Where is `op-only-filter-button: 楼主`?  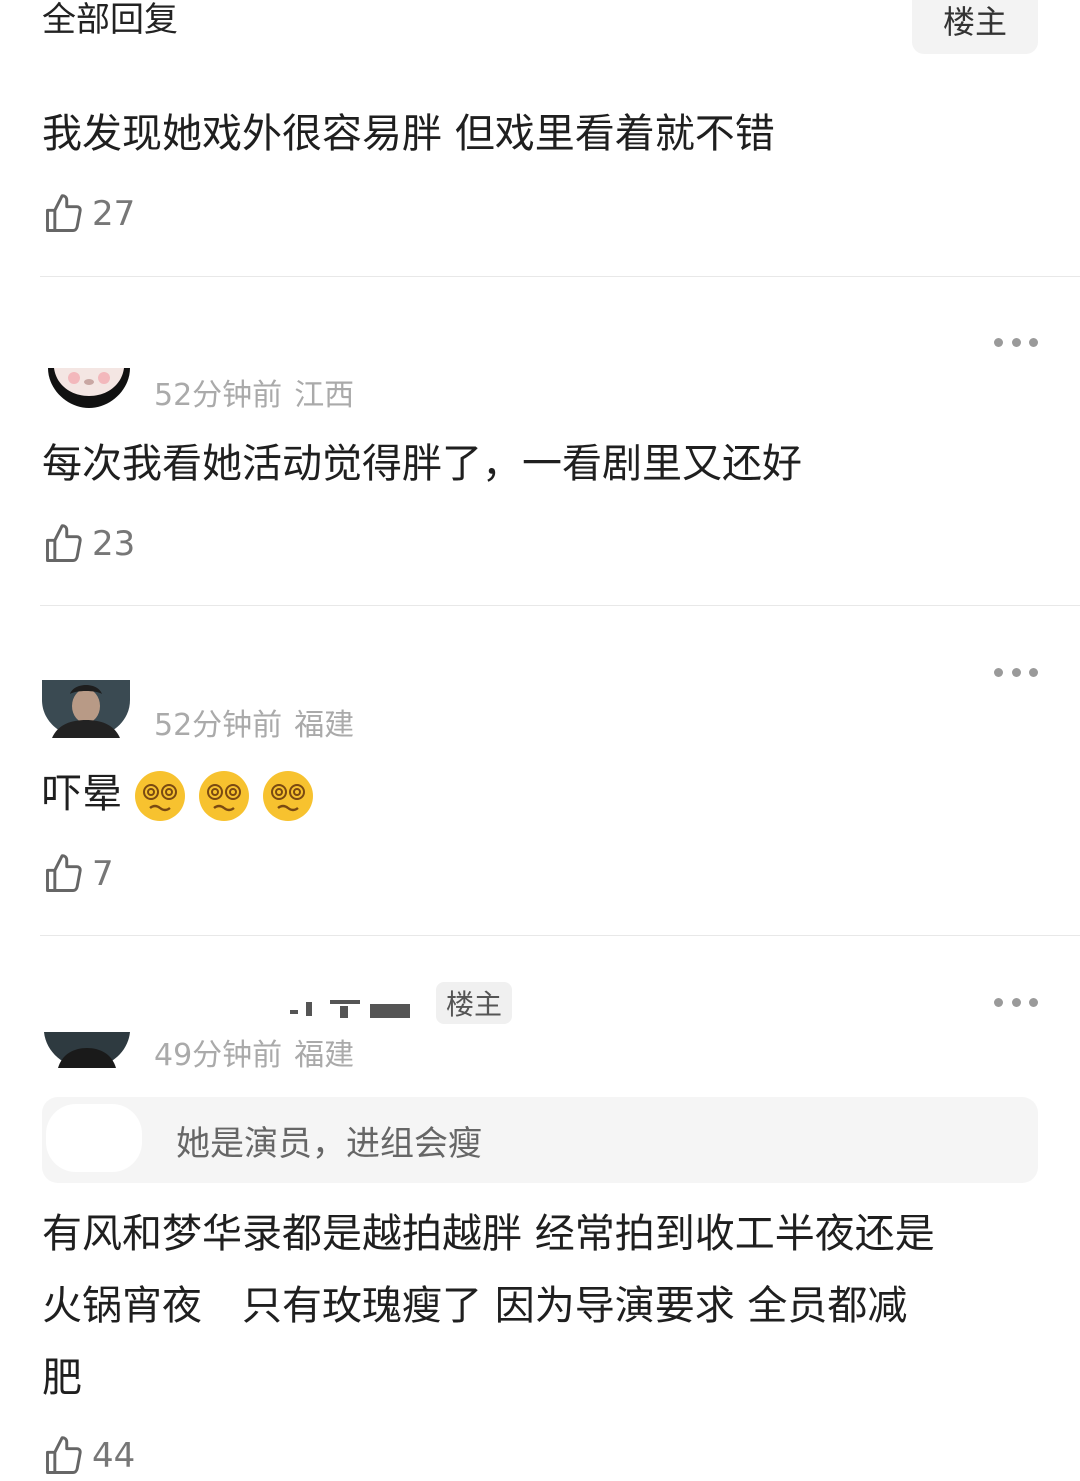
op-only-filter-button: 楼主 is located at coordinates (975, 27).